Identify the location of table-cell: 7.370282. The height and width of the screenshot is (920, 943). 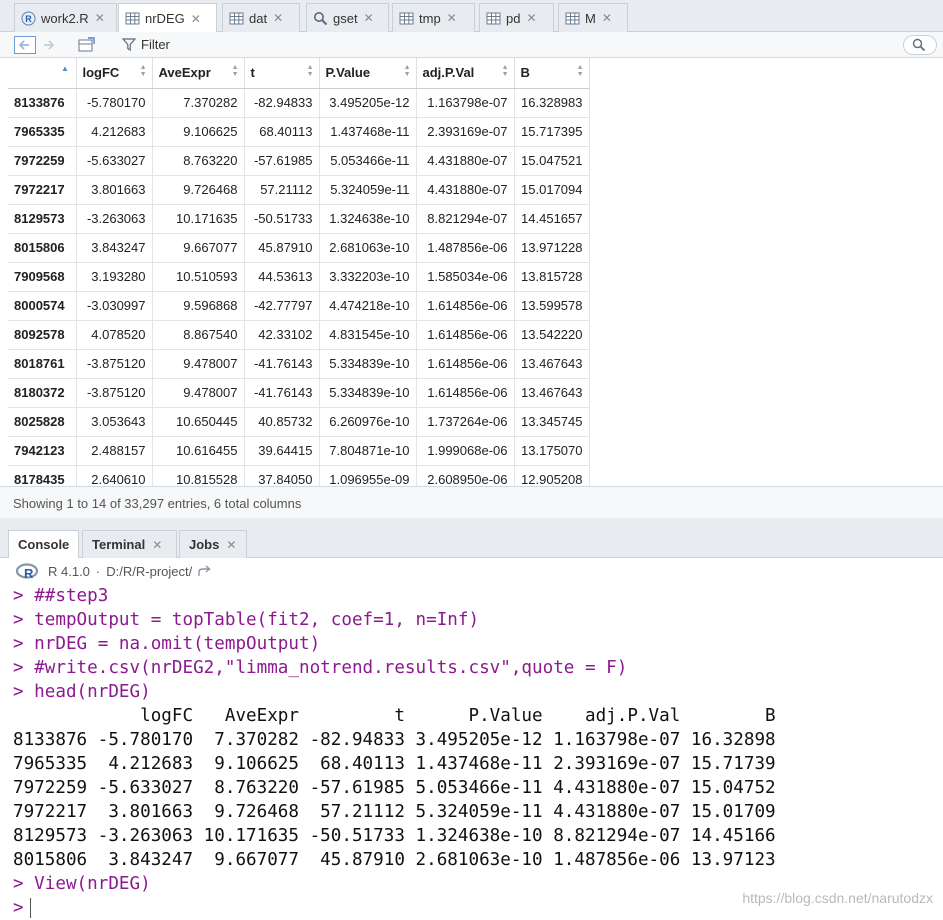
(198, 103).